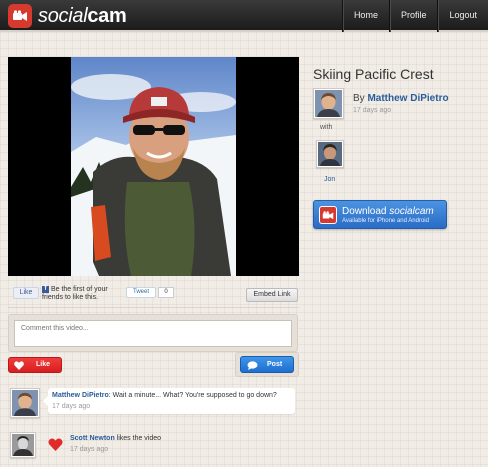 Image resolution: width=488 pixels, height=467 pixels. Describe the element at coordinates (89, 449) in the screenshot. I see `like-activity-ago: 17 days ago` at that location.